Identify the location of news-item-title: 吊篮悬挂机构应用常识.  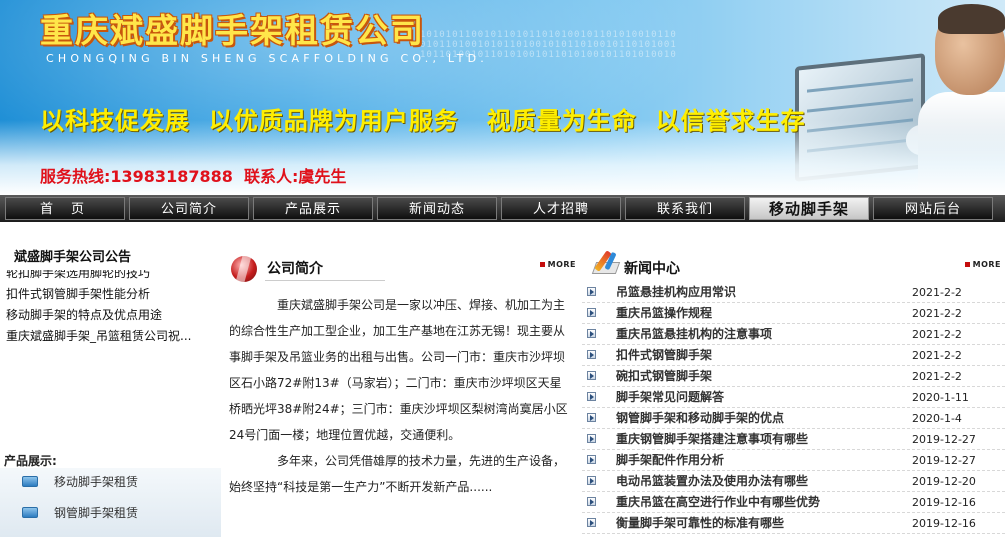
(676, 292).